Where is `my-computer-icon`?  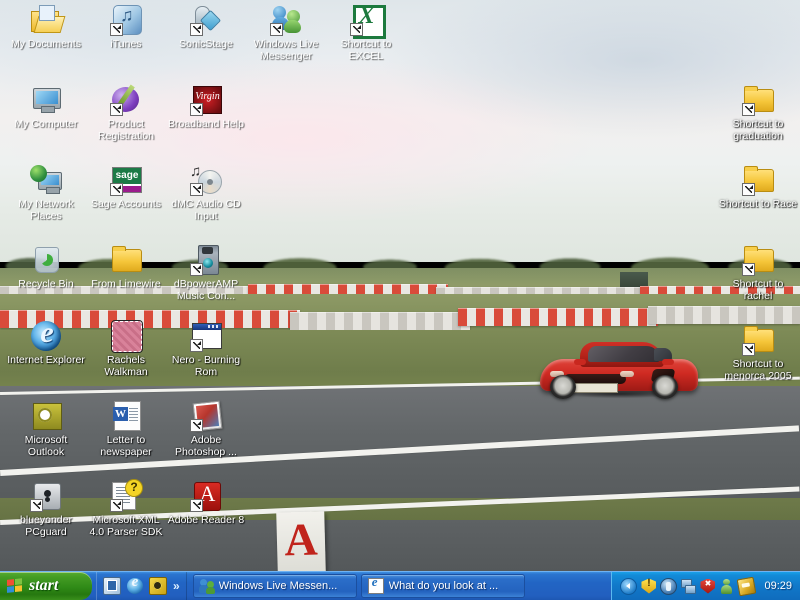
my-computer-icon is located at coordinates (46, 100).